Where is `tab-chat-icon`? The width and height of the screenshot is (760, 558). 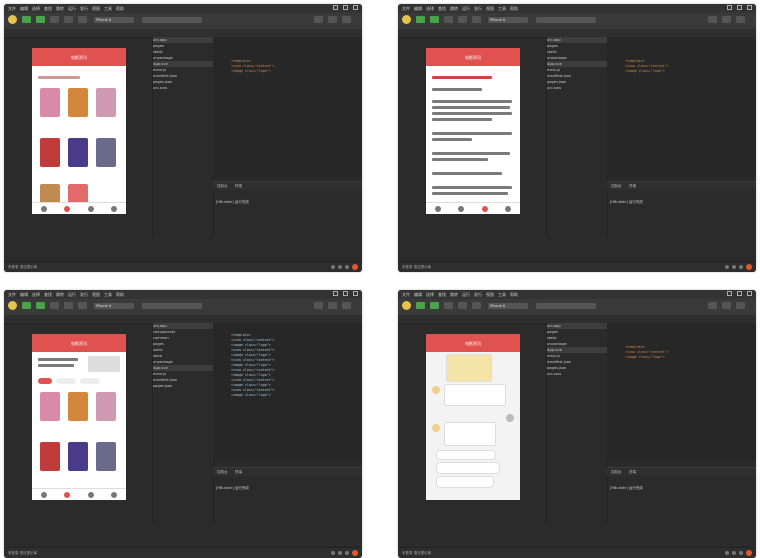
tab-chat-icon is located at coordinates (90, 494).